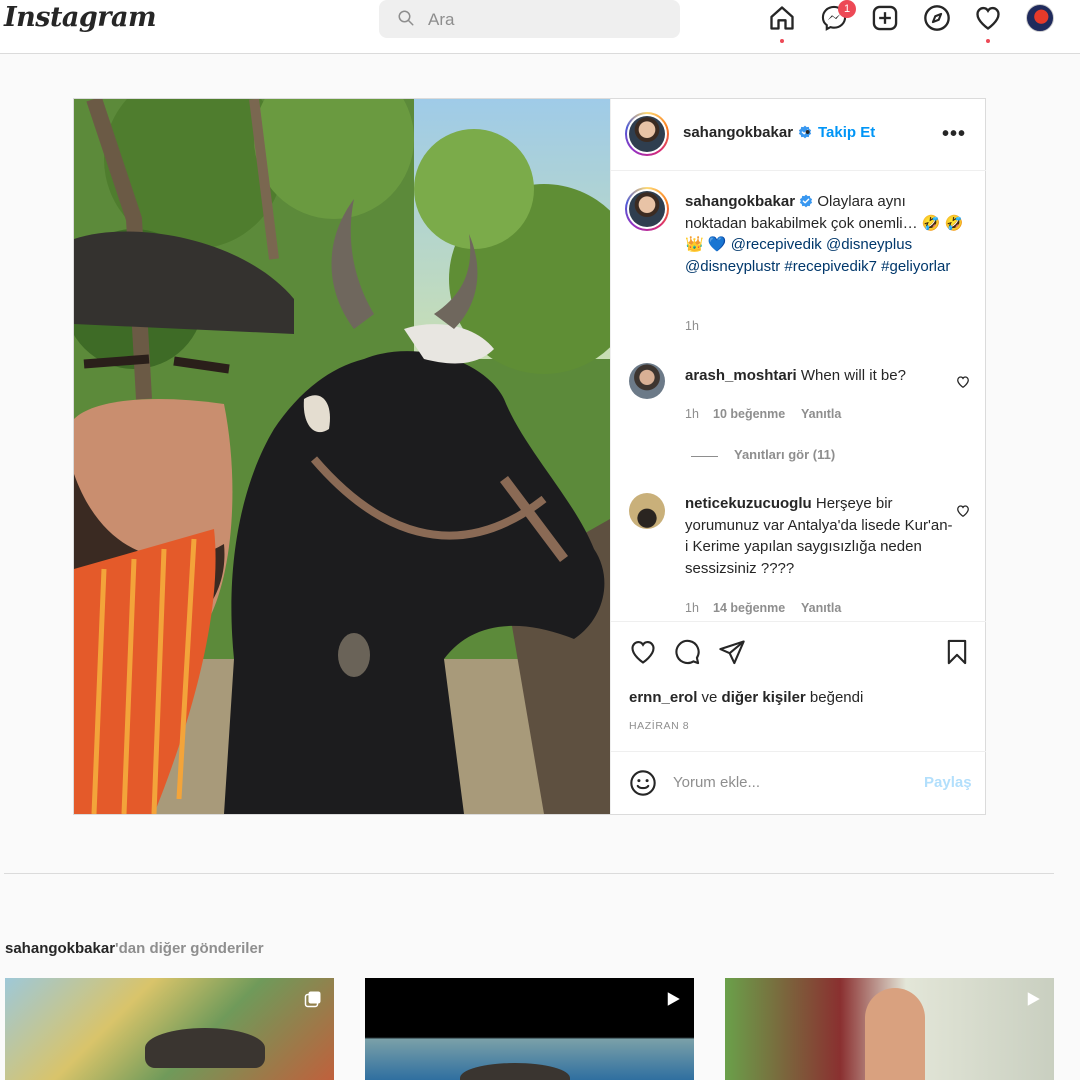 This screenshot has height=1080, width=1080. Describe the element at coordinates (738, 132) in the screenshot. I see `author-username: sahangokbakar` at that location.